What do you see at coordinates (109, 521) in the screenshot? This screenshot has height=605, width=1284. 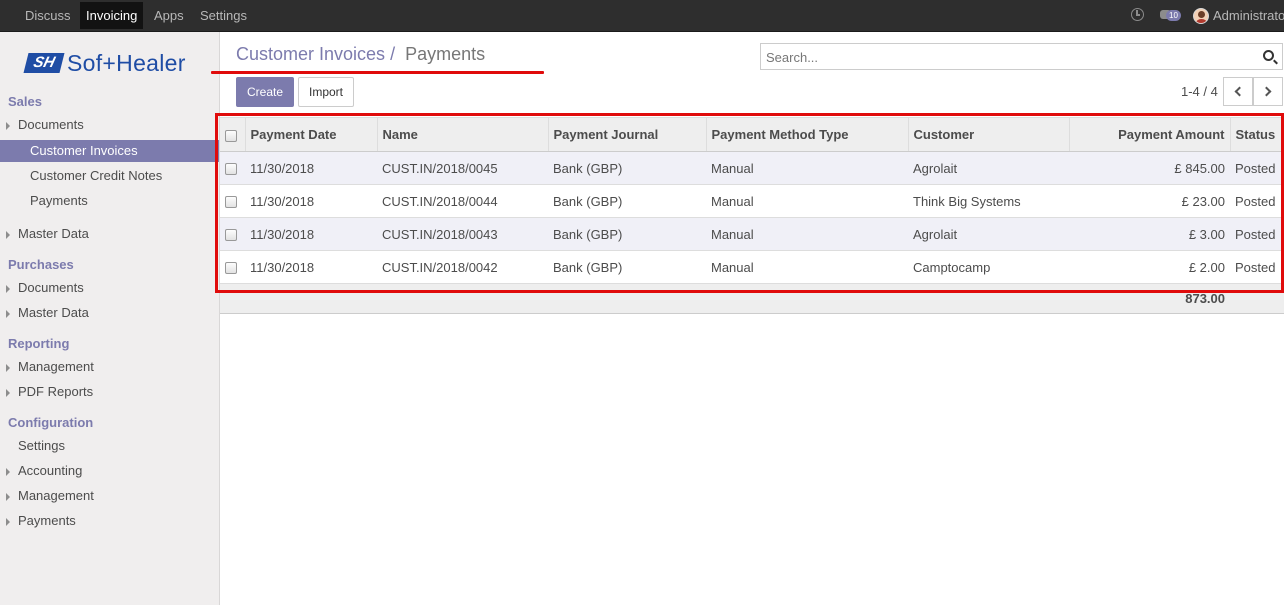 I see `sidebar-item-config-payments: Payments` at bounding box center [109, 521].